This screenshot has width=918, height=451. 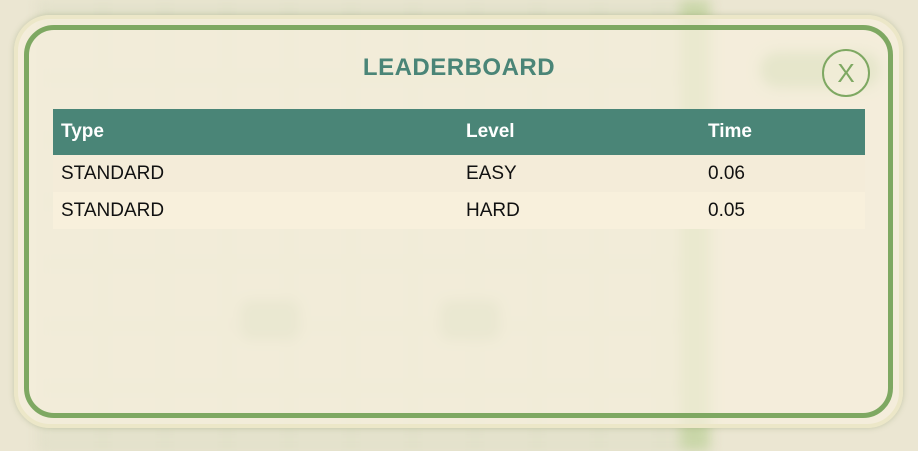 What do you see at coordinates (579, 132) in the screenshot?
I see `column-header-level: Level` at bounding box center [579, 132].